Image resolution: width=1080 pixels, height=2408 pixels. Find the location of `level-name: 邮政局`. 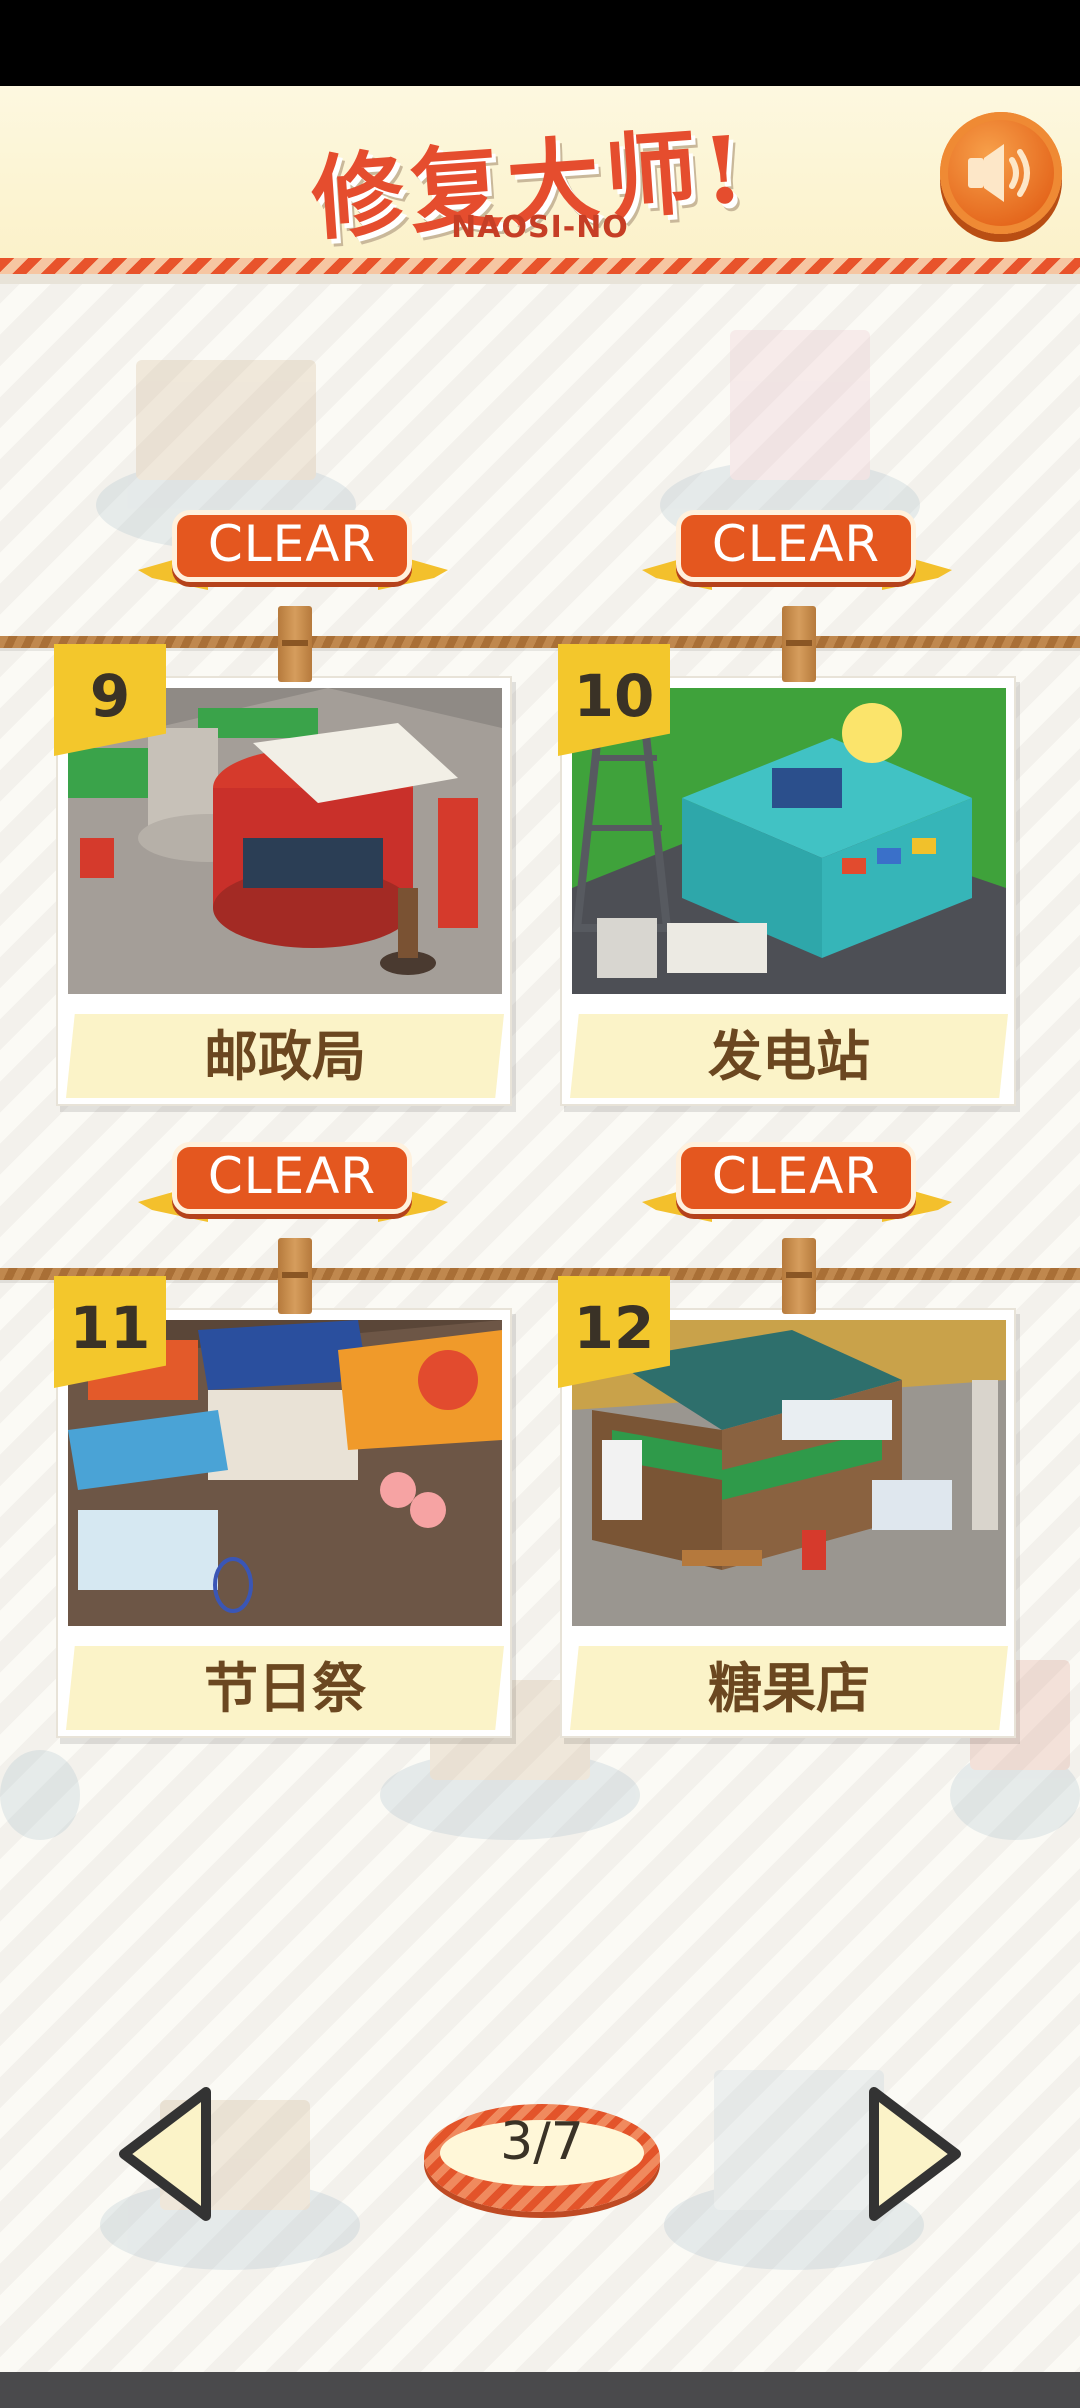

level-name: 邮政局 is located at coordinates (285, 1056).